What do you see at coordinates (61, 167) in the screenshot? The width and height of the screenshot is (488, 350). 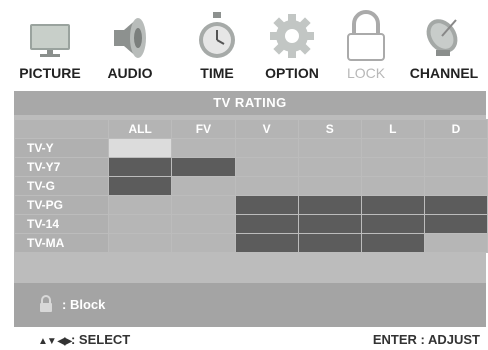 I see `rating-row-label: TV-Y7` at bounding box center [61, 167].